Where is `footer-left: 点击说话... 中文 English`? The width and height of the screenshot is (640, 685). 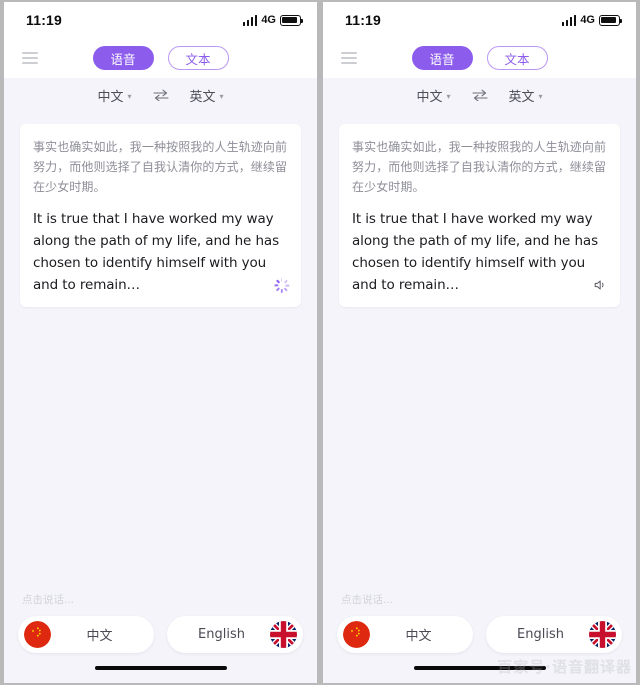
footer-left: 点击说话... 中文 English is located at coordinates (160, 637).